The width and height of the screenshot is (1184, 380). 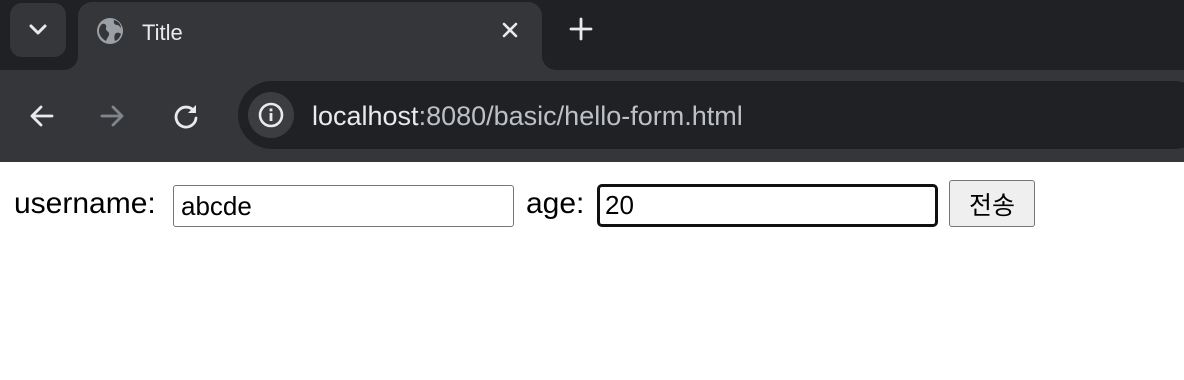 I want to click on age-input, so click(x=767, y=205).